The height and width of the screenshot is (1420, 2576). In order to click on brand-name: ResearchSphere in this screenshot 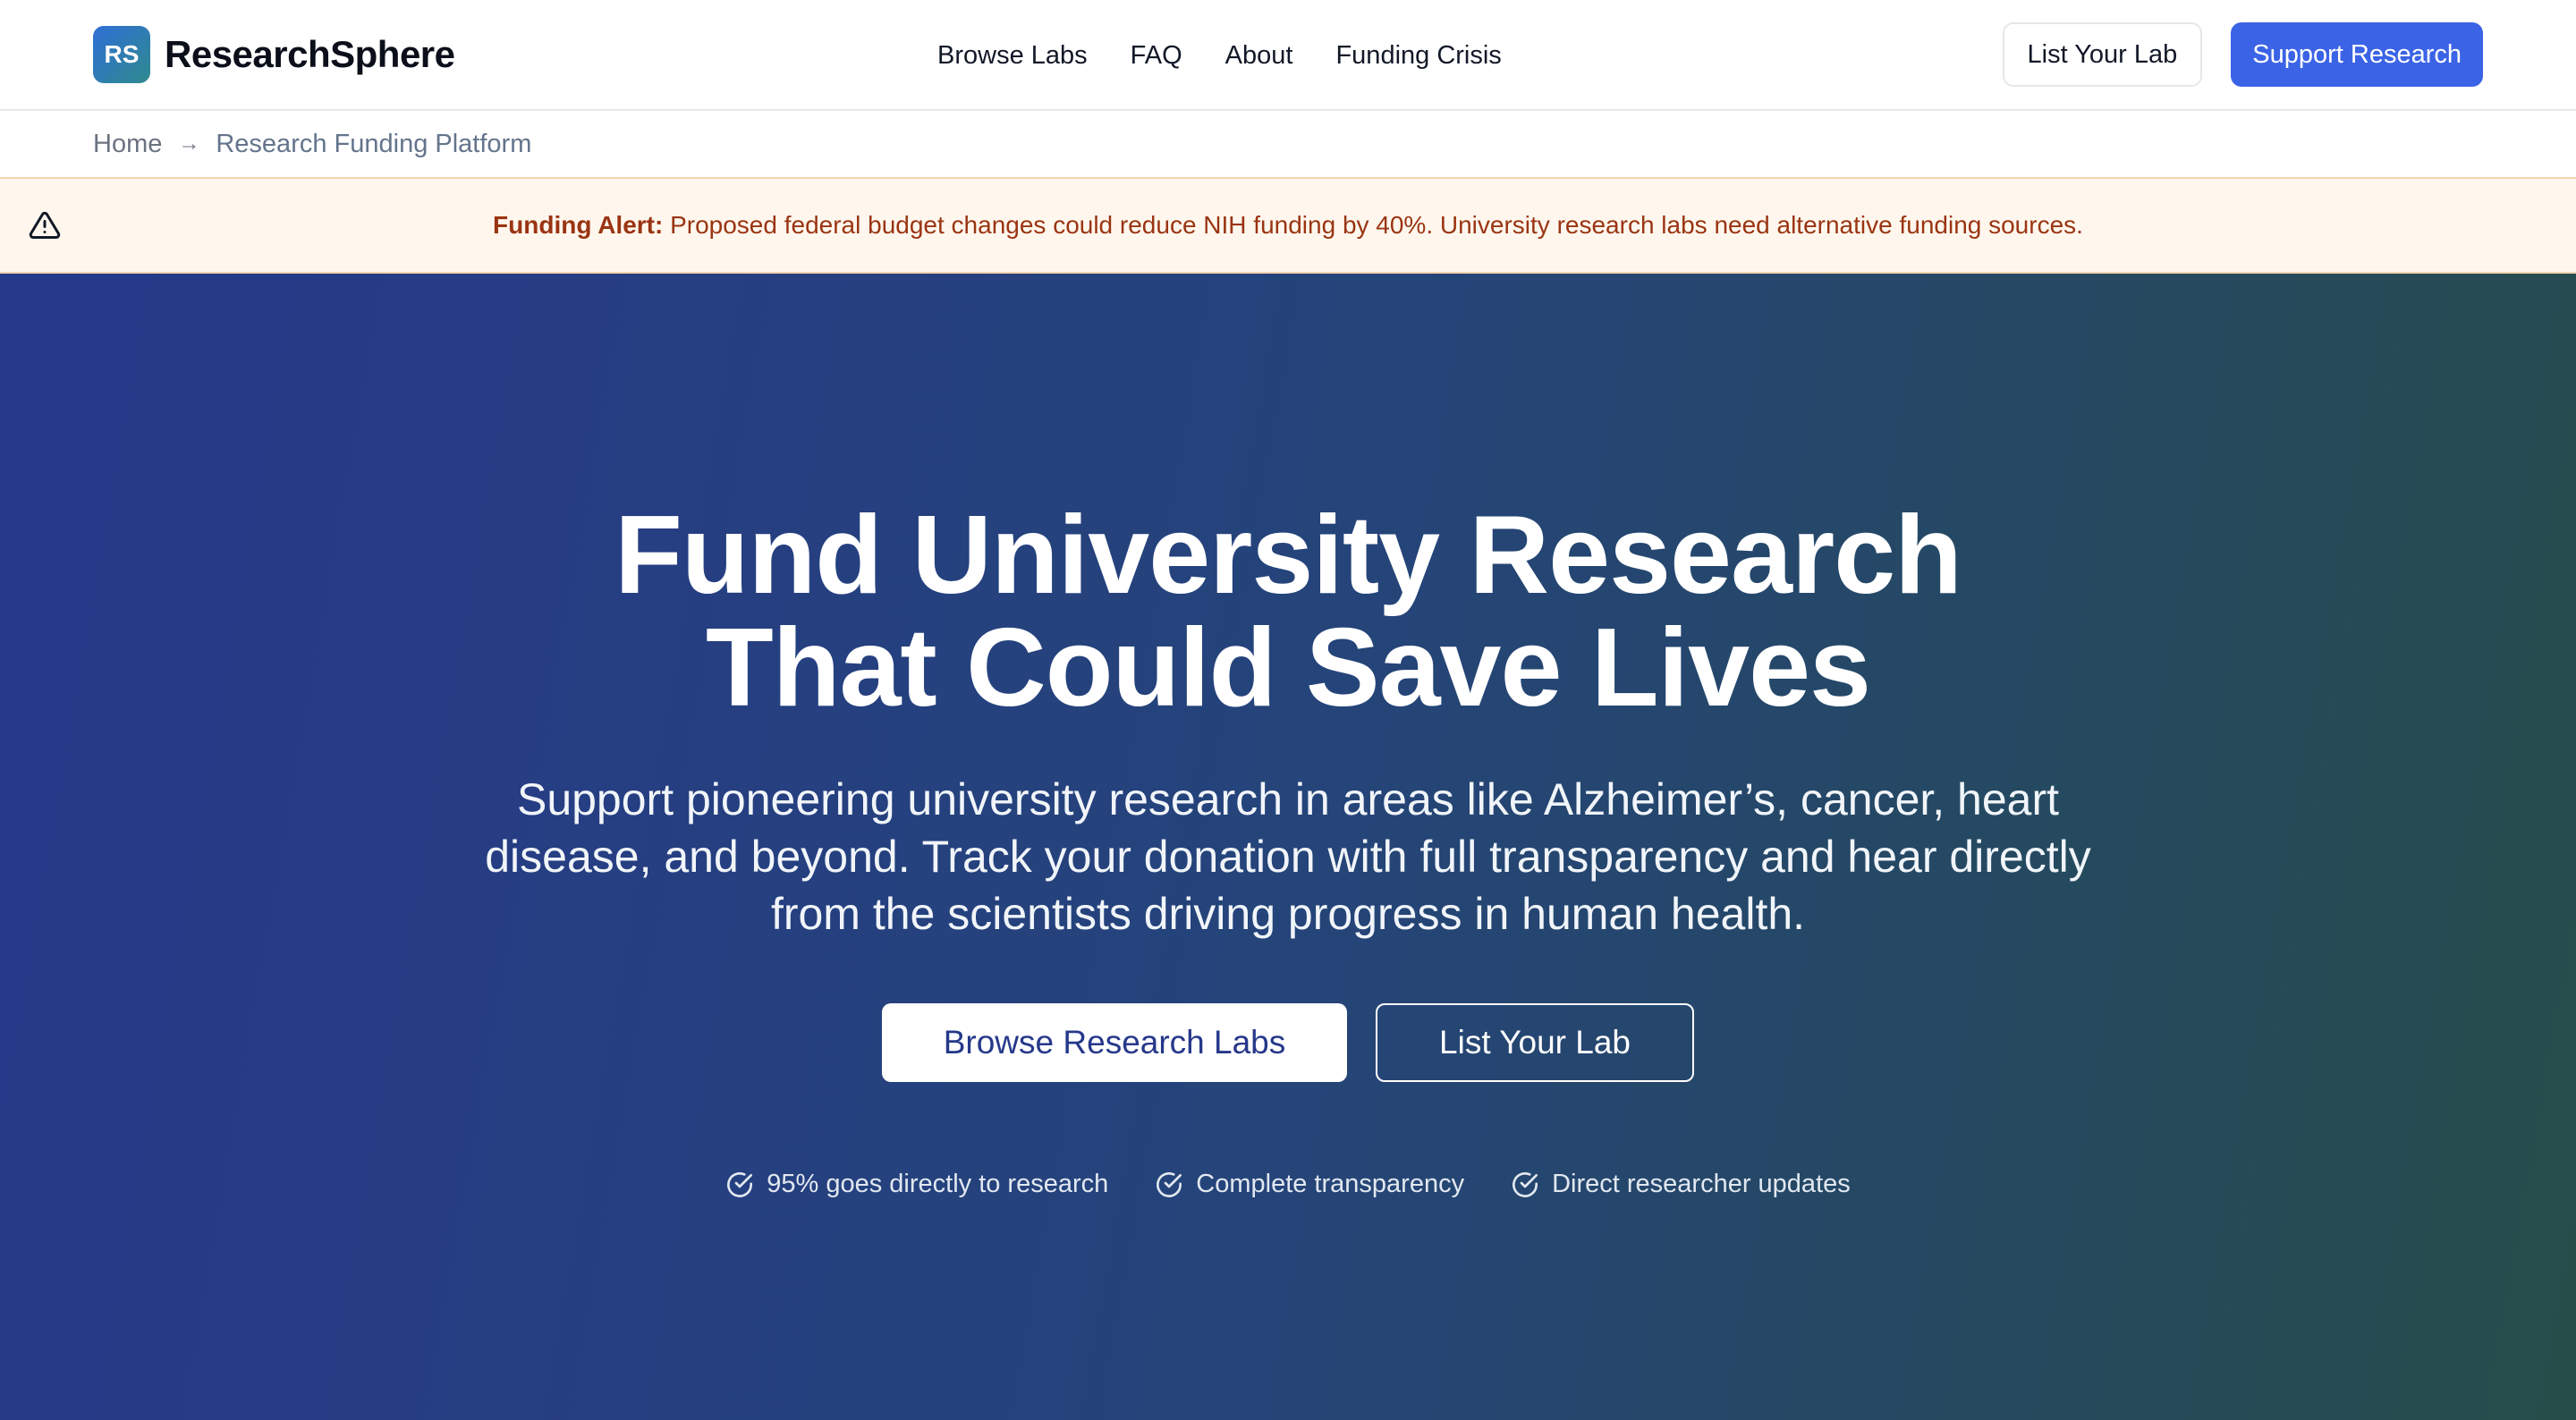, I will do `click(310, 55)`.